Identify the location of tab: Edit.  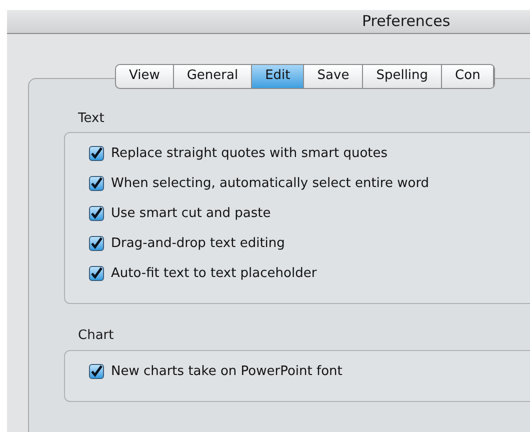
(278, 76).